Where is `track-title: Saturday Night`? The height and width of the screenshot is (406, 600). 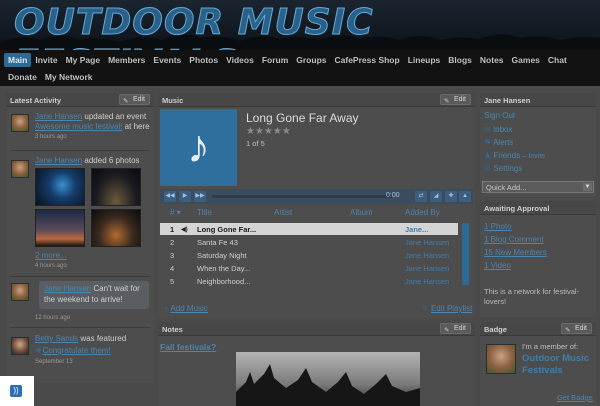
track-title: Saturday Night is located at coordinates (222, 255).